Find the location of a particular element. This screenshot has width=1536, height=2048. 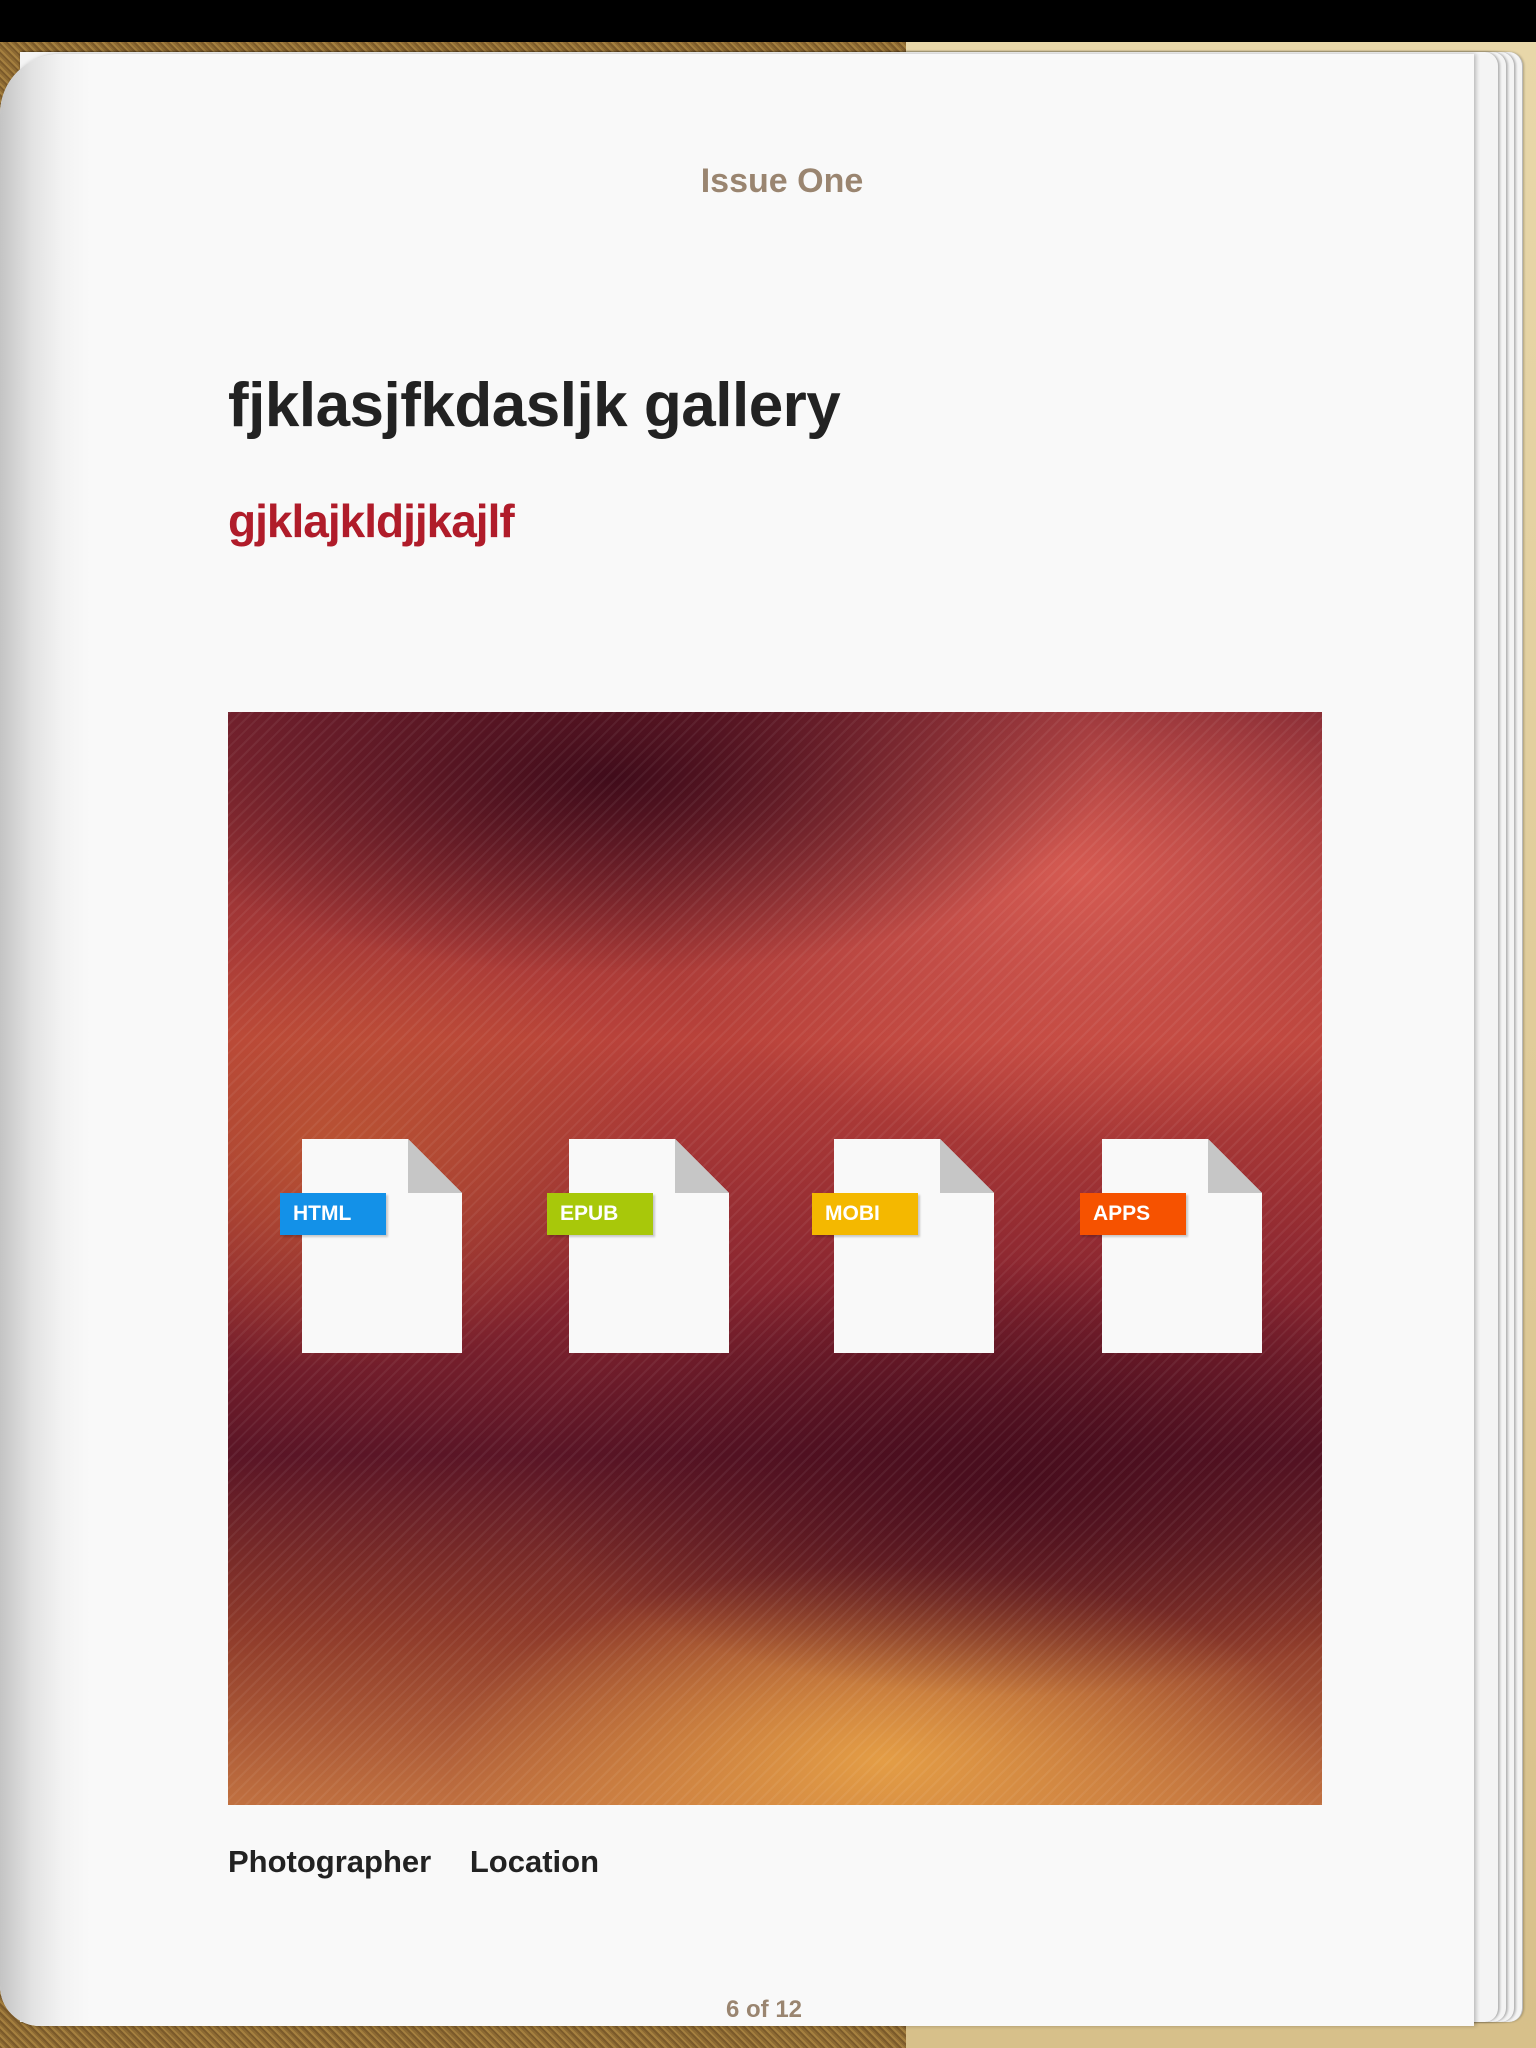

photo-credits: Photographer Location is located at coordinates (428, 1862).